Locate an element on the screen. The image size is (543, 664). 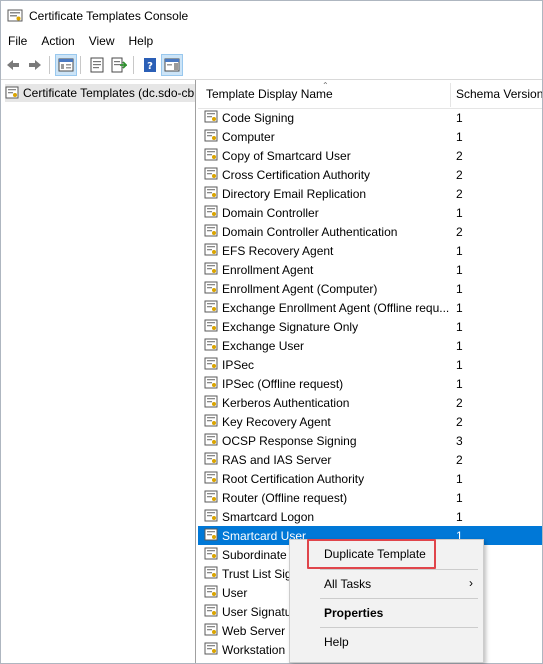
template-name: Exchange Signature Only is located at coordinates (290, 327).